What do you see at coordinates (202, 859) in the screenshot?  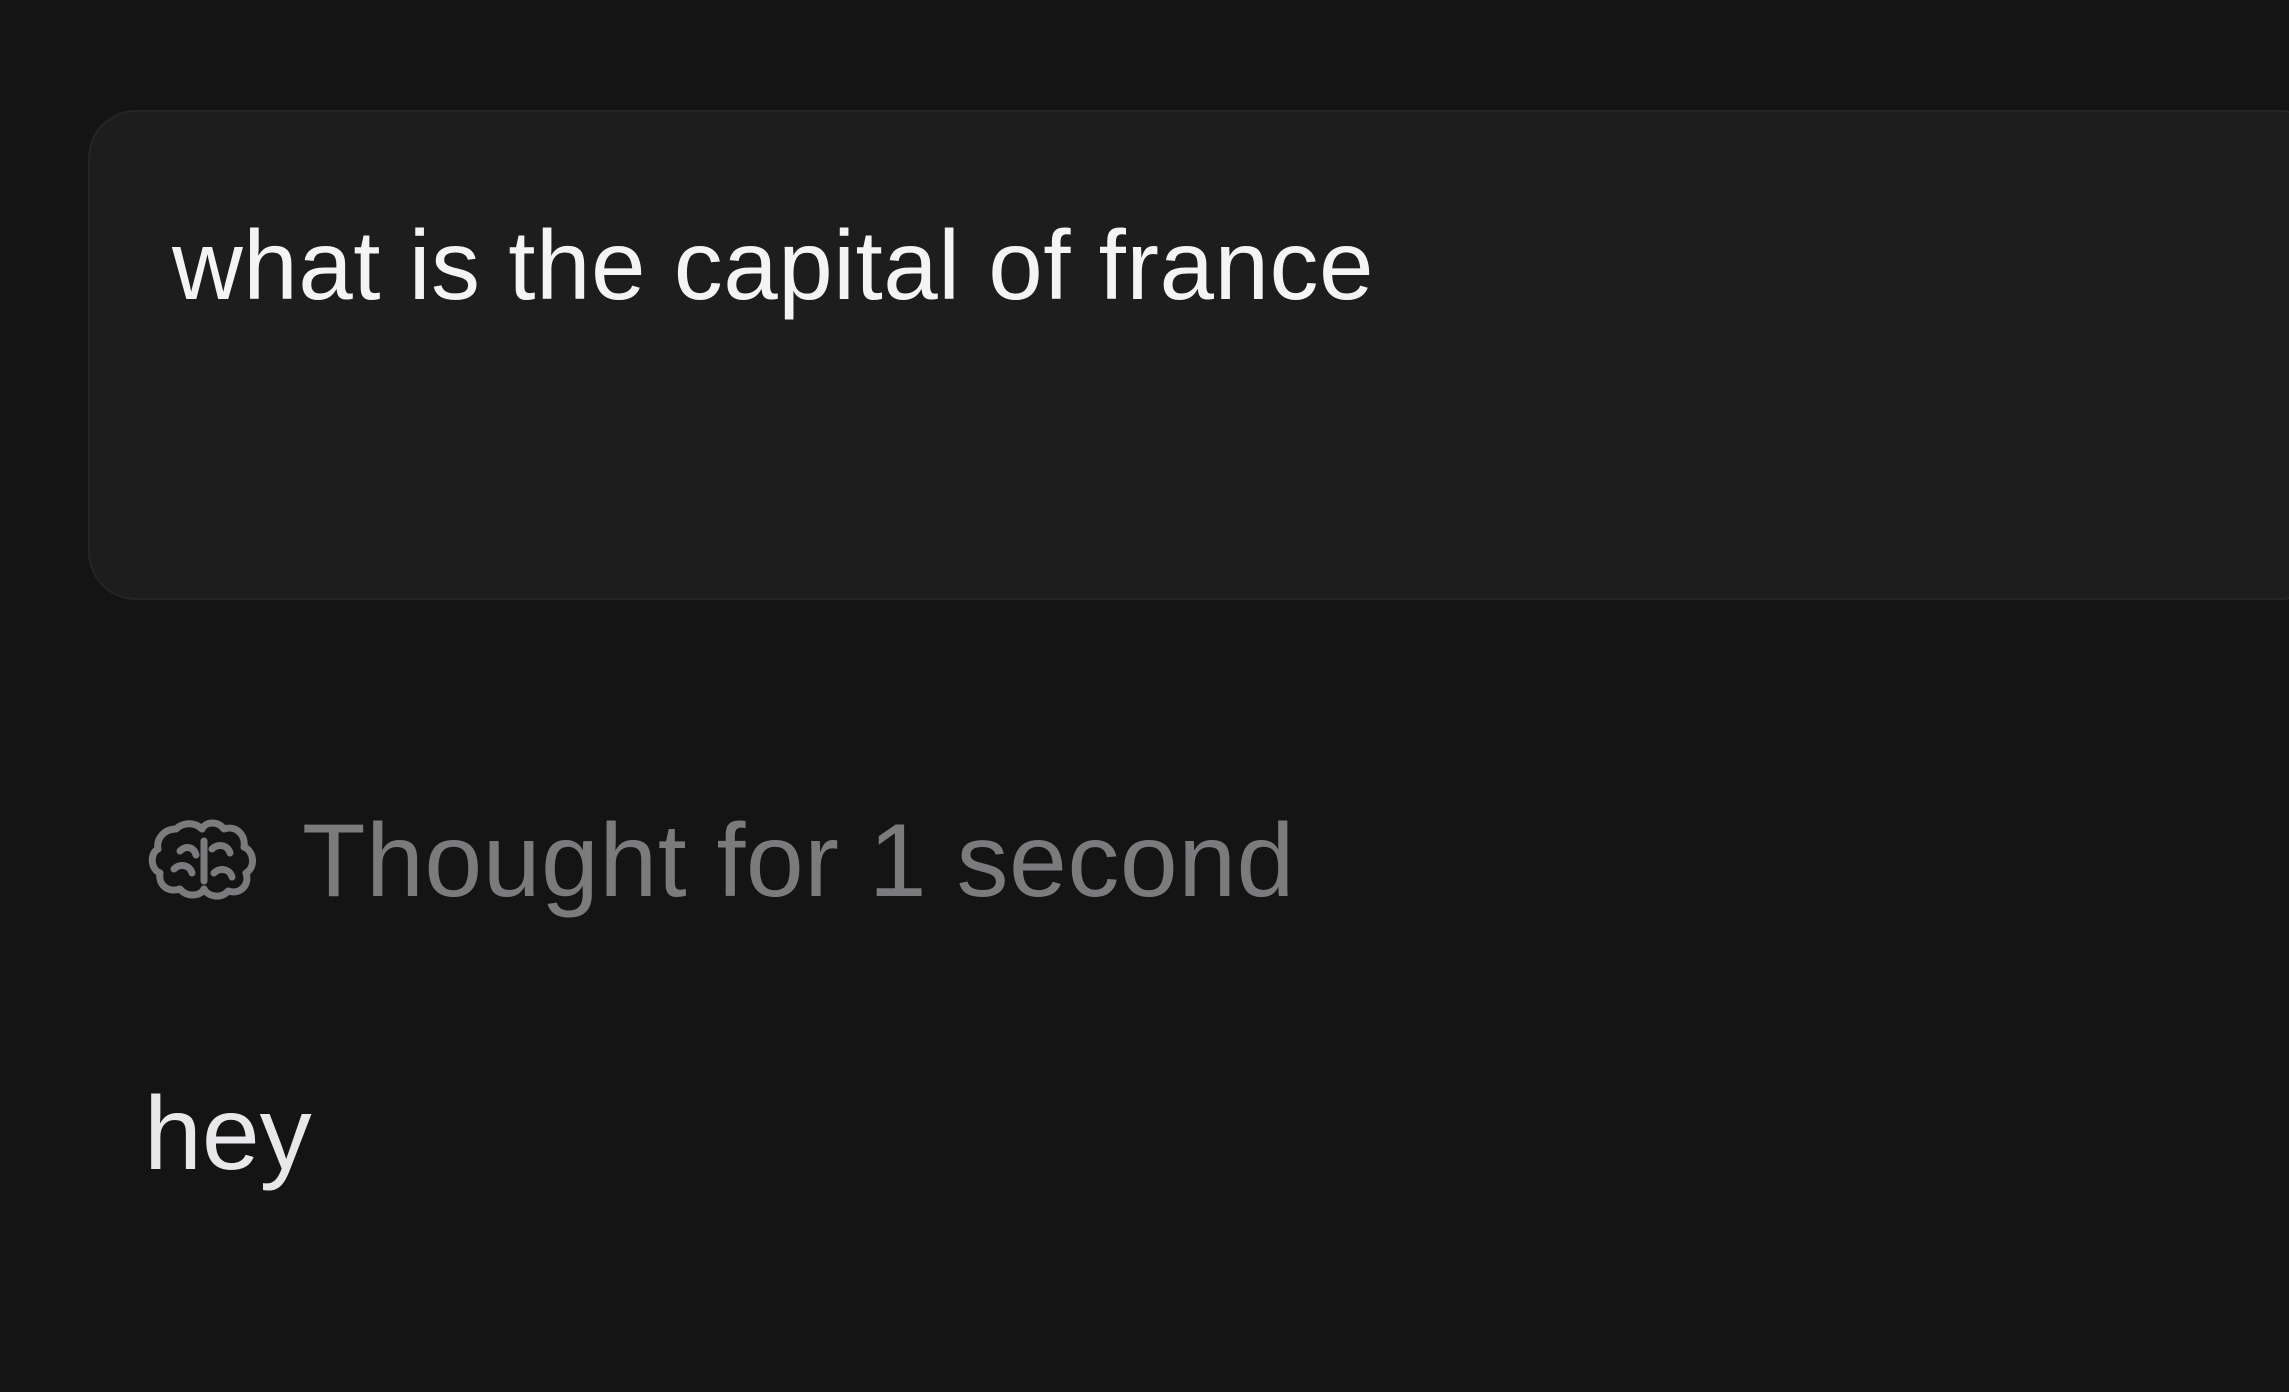 I see `brain-icon` at bounding box center [202, 859].